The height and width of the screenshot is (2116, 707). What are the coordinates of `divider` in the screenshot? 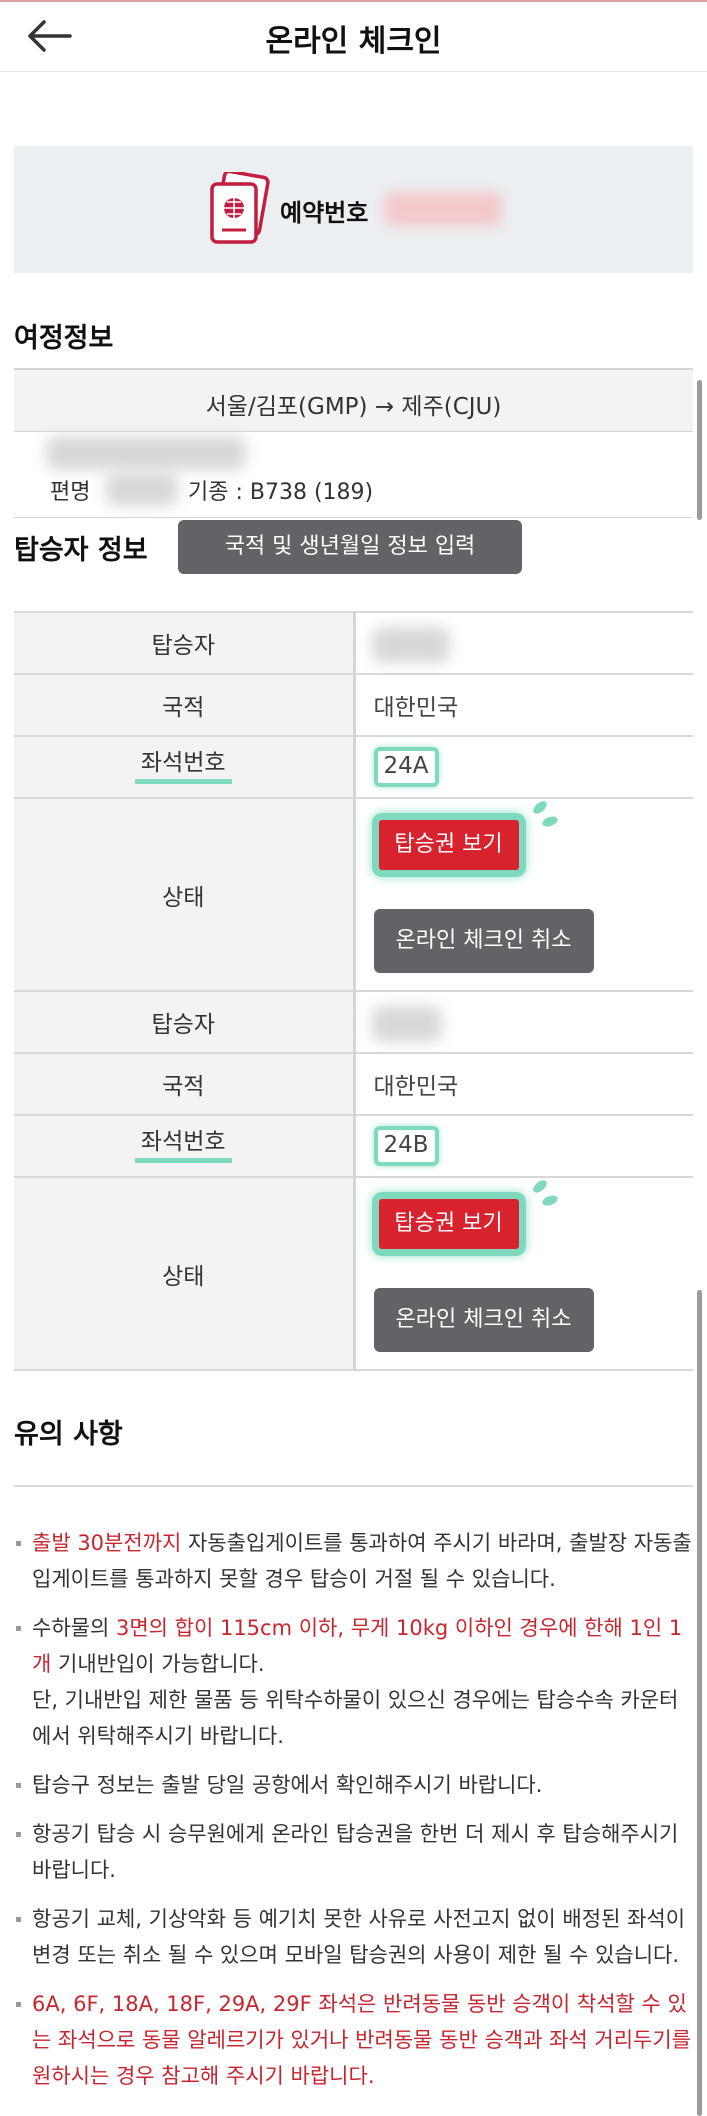 It's located at (353, 1486).